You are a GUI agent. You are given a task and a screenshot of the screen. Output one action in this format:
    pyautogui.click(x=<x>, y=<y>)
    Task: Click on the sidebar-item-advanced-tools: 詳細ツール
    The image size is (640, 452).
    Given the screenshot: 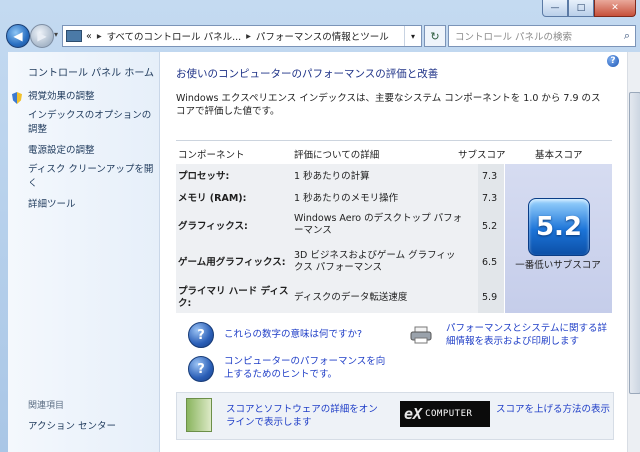 What is the action you would take?
    pyautogui.click(x=92, y=205)
    